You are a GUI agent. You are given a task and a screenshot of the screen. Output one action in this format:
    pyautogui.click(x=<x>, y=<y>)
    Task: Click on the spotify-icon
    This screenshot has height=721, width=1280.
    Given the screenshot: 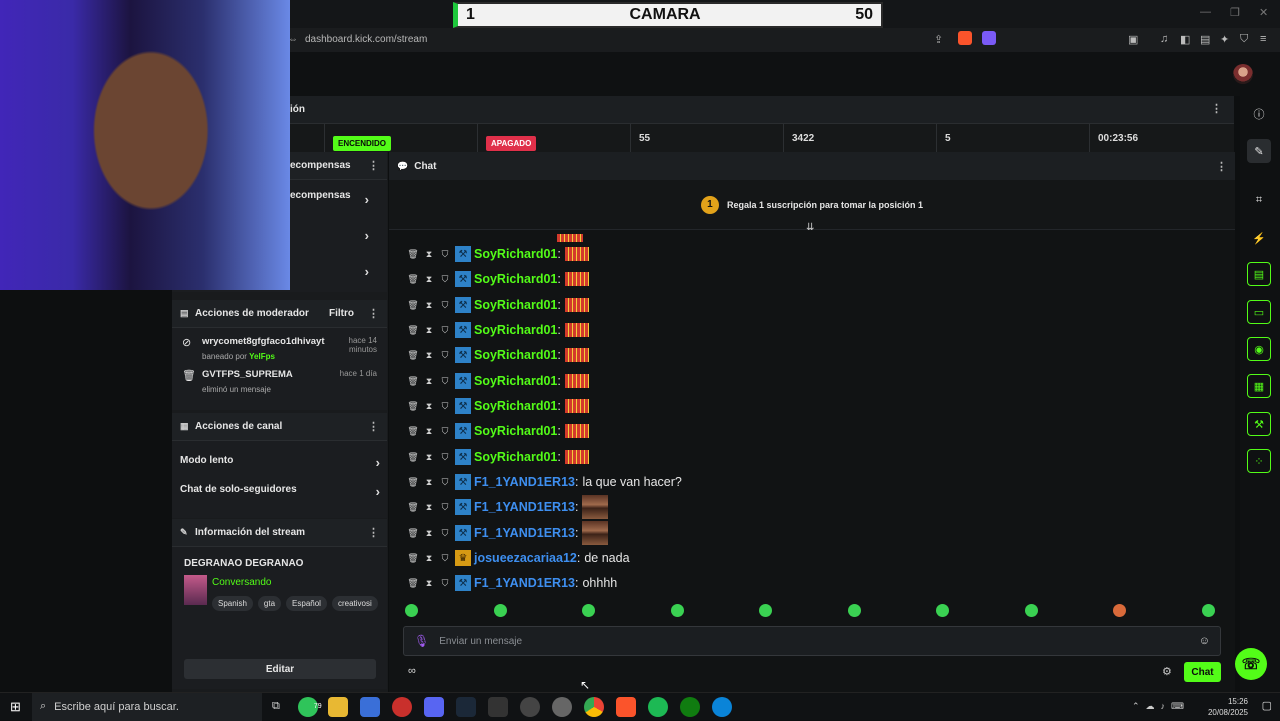 What is the action you would take?
    pyautogui.click(x=657, y=706)
    